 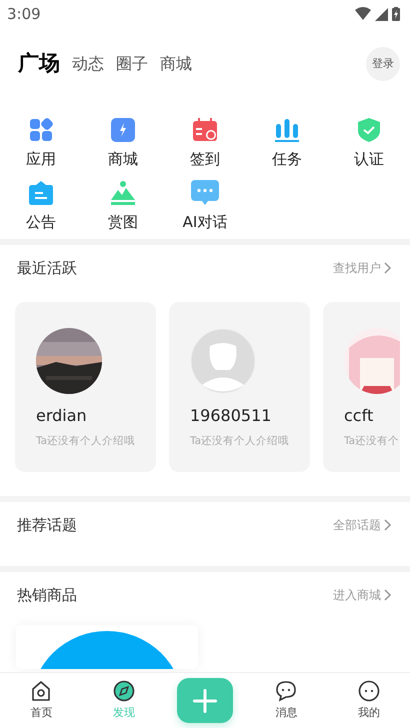 What do you see at coordinates (205, 221) in the screenshot?
I see `shortcut-label: AI对话` at bounding box center [205, 221].